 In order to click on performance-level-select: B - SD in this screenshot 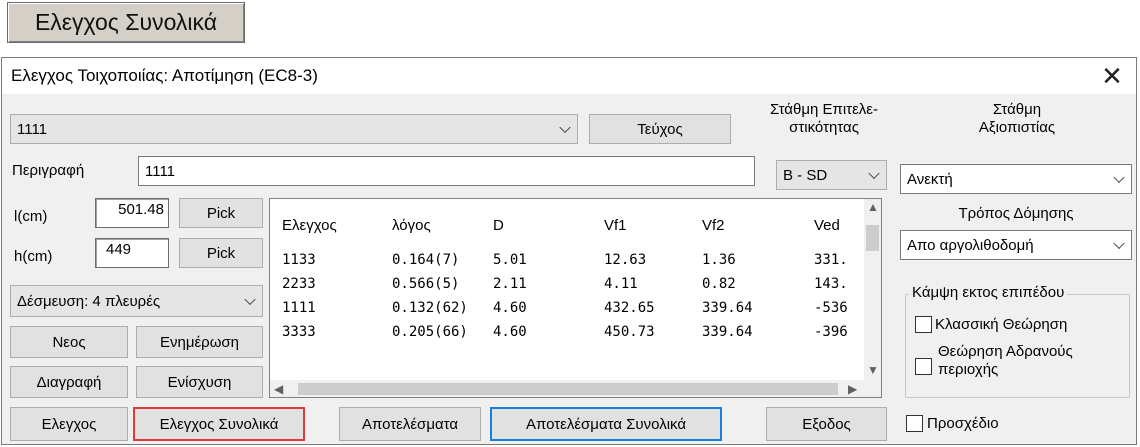, I will do `click(831, 175)`.